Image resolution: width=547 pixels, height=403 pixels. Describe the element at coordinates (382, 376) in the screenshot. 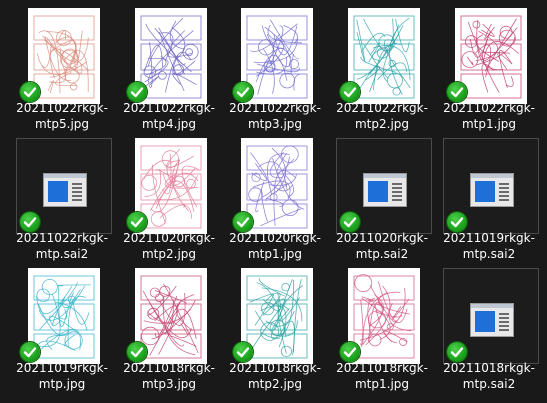

I see `file-name-label: 20211018rkgk-mtp1.jpg` at that location.